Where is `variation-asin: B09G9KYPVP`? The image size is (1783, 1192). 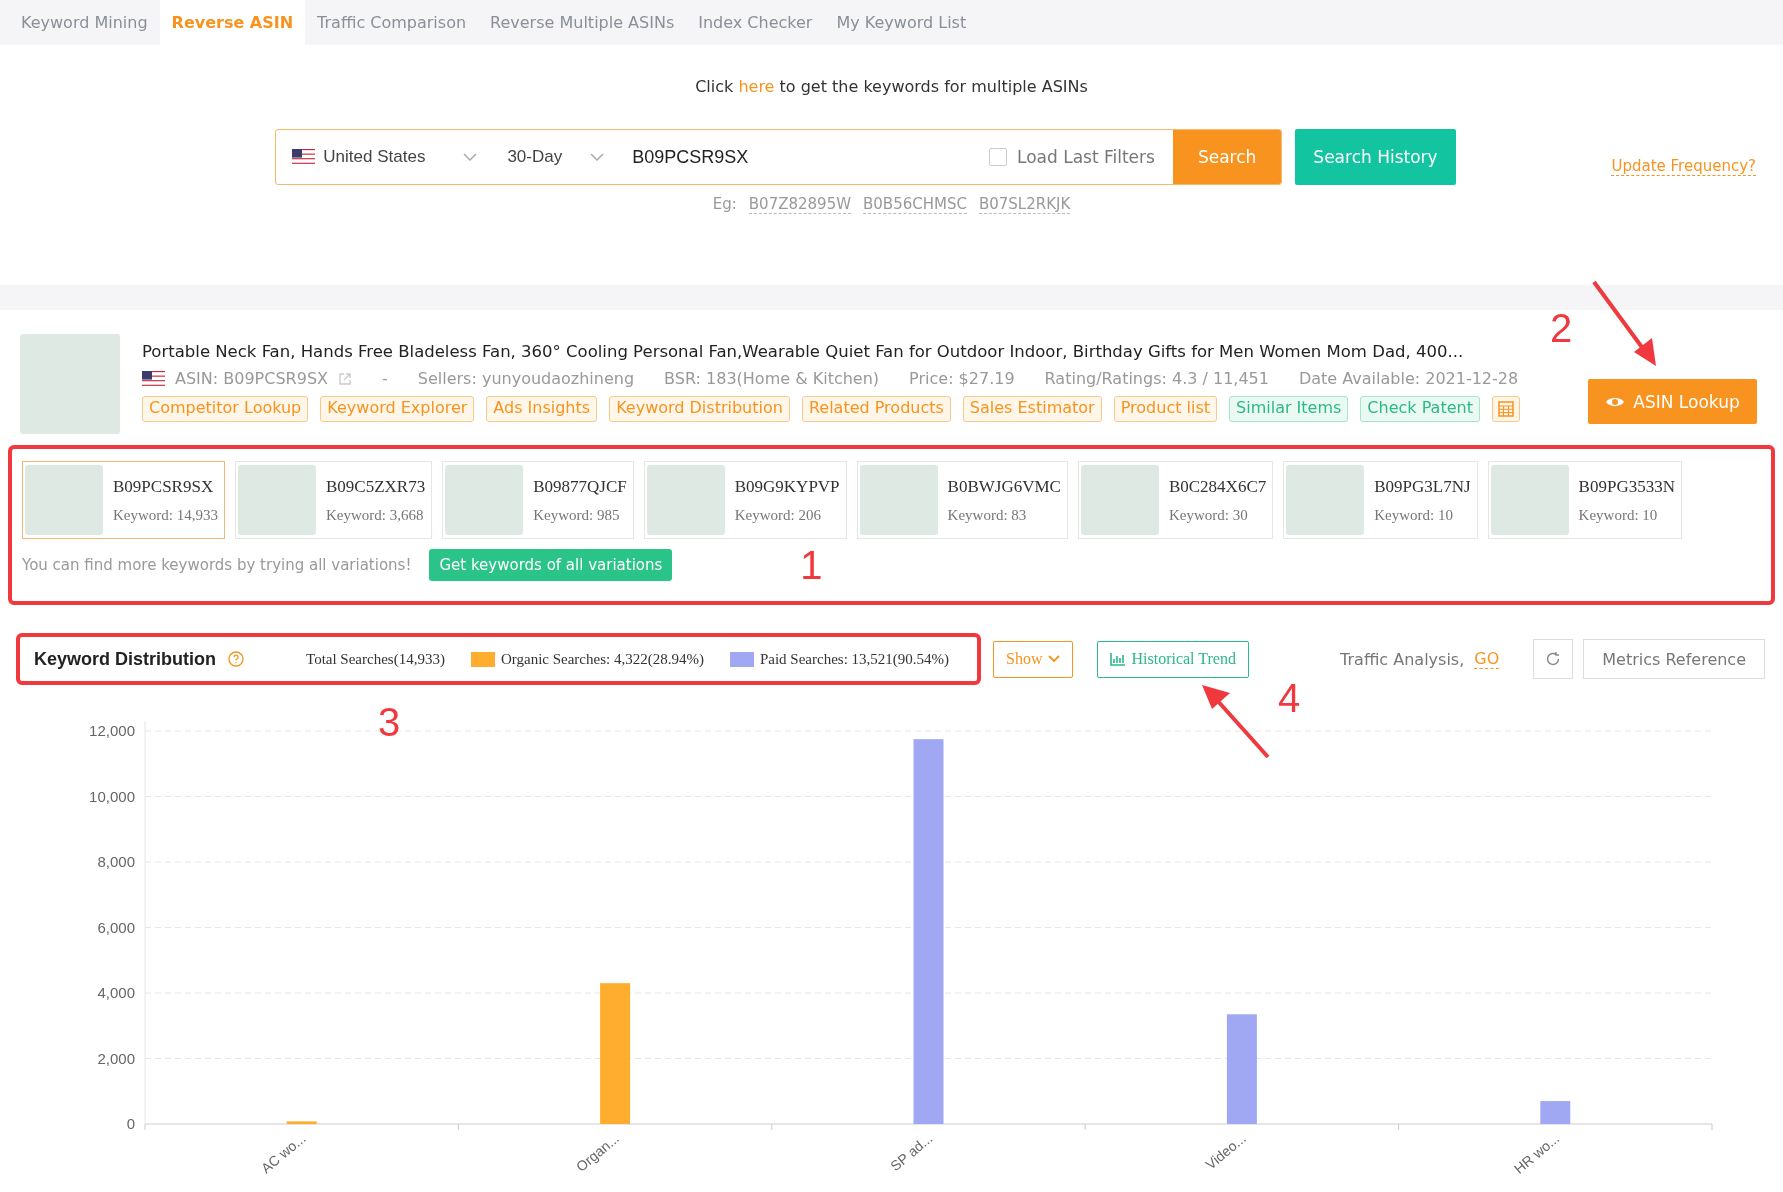
variation-asin: B09G9KYPVP is located at coordinates (787, 486).